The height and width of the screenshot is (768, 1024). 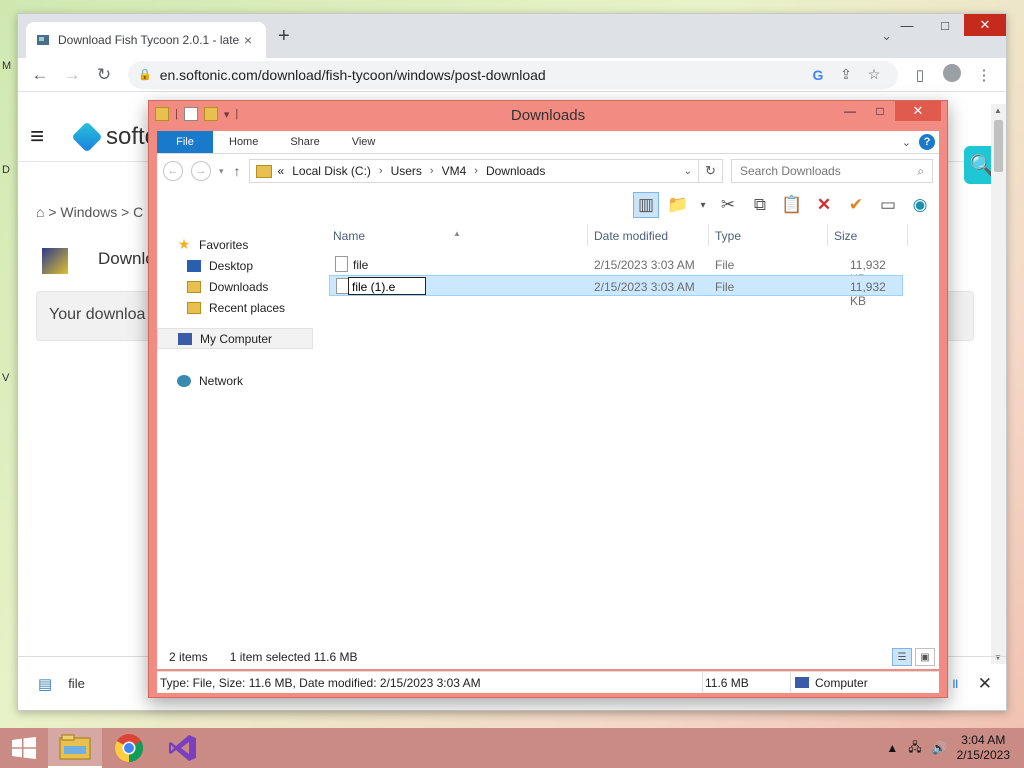 What do you see at coordinates (194, 265) in the screenshot?
I see `desktop-icon` at bounding box center [194, 265].